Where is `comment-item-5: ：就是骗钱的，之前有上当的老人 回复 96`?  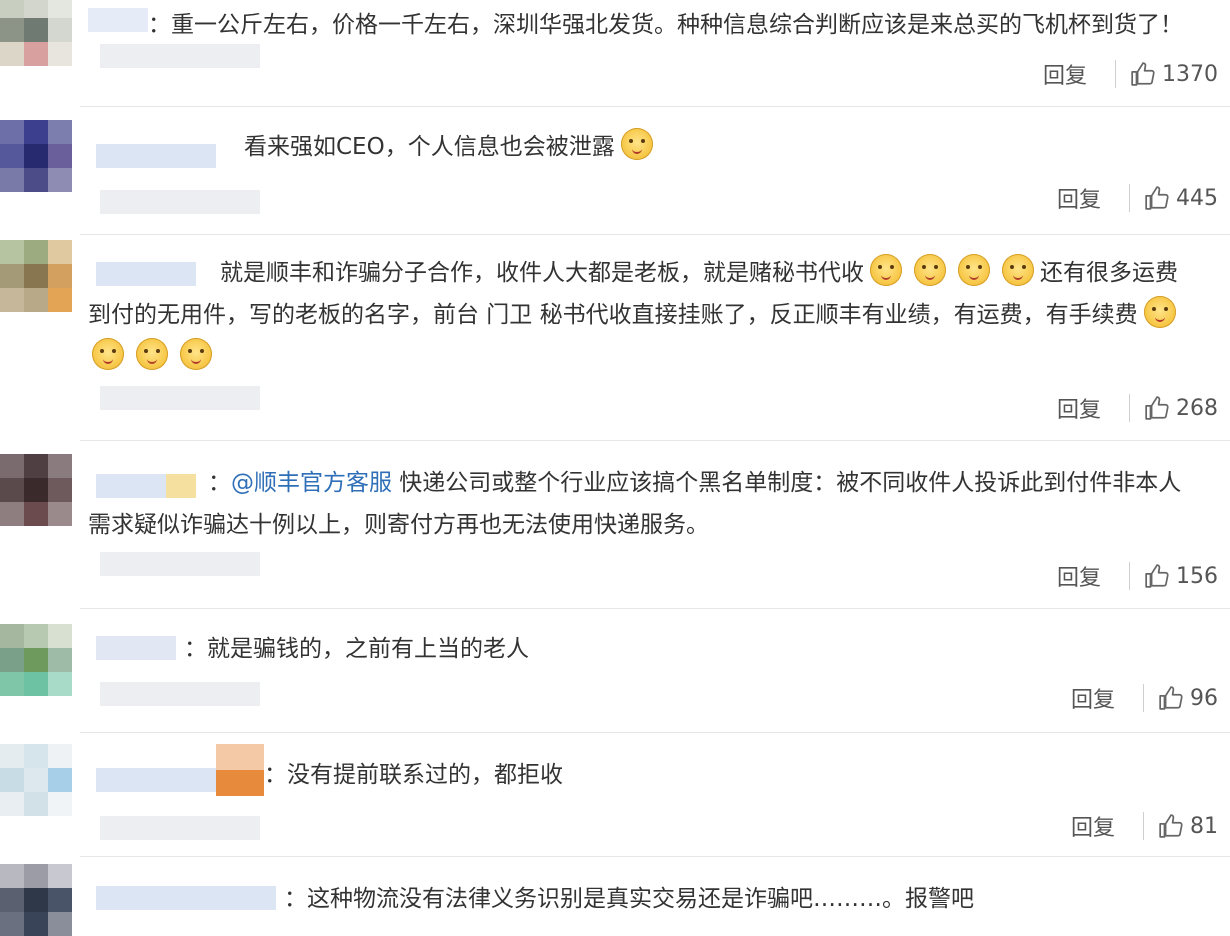
comment-item-5: ：就是骗钱的，之前有上当的老人 回复 96 is located at coordinates (615, 673).